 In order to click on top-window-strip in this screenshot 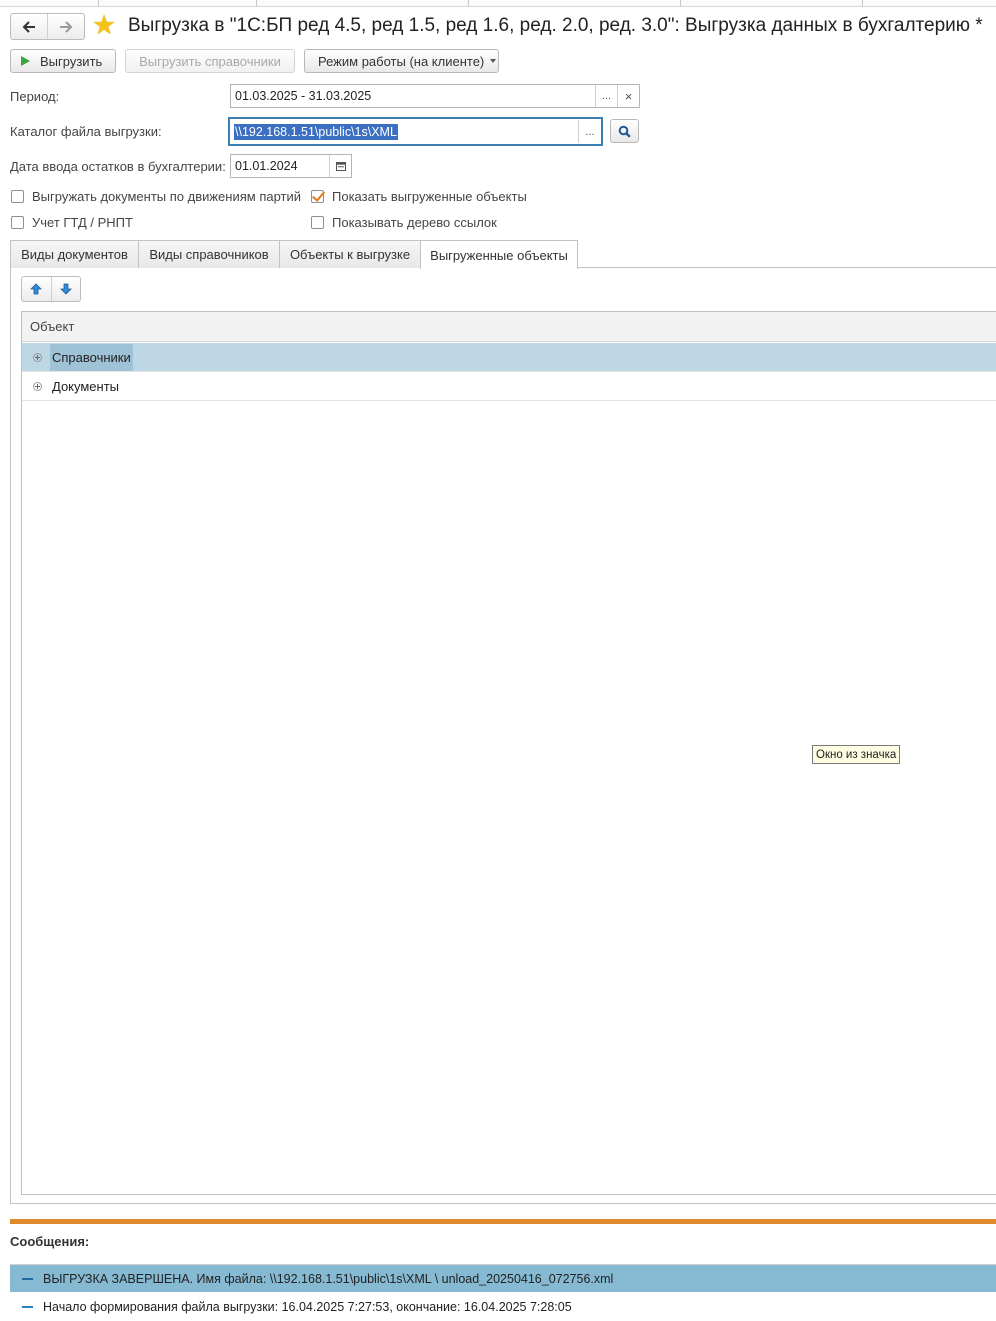, I will do `click(498, 3)`.